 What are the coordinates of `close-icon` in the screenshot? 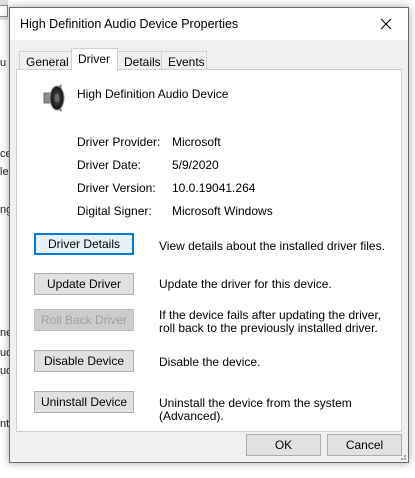 It's located at (386, 24).